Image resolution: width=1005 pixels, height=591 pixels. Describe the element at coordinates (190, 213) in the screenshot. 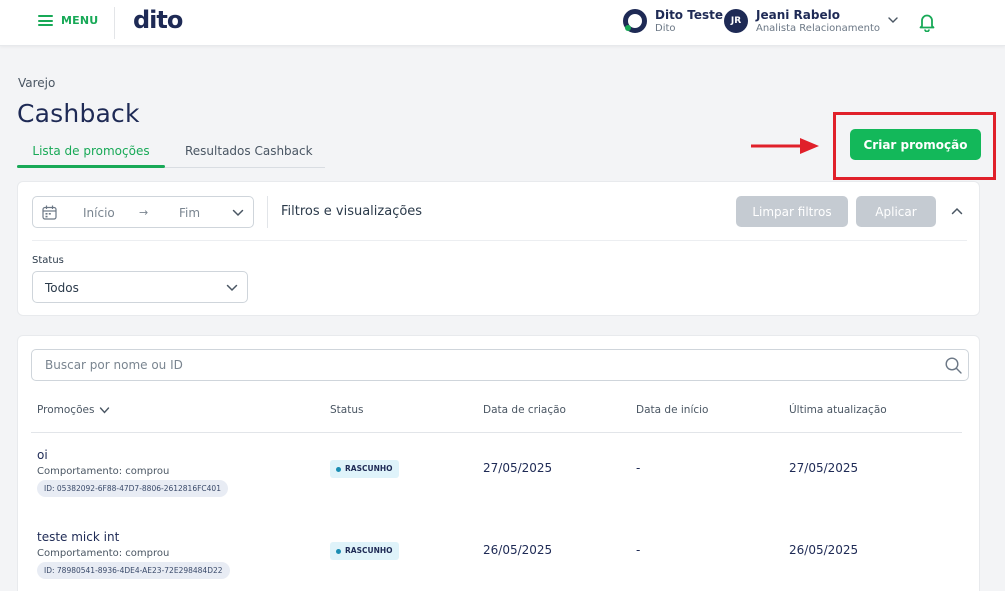

I see `date-end-placeholder: Fim` at that location.